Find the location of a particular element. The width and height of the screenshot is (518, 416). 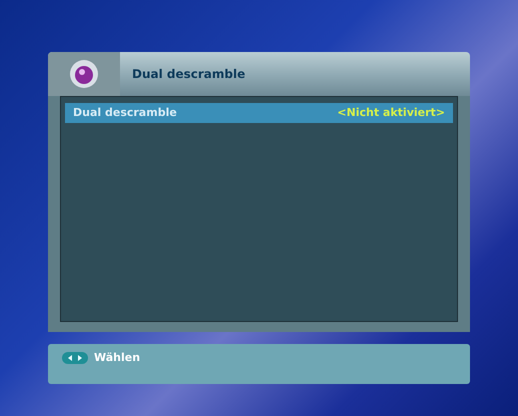

menu-row: Dual descramble <Nicht aktiviert> is located at coordinates (259, 113).